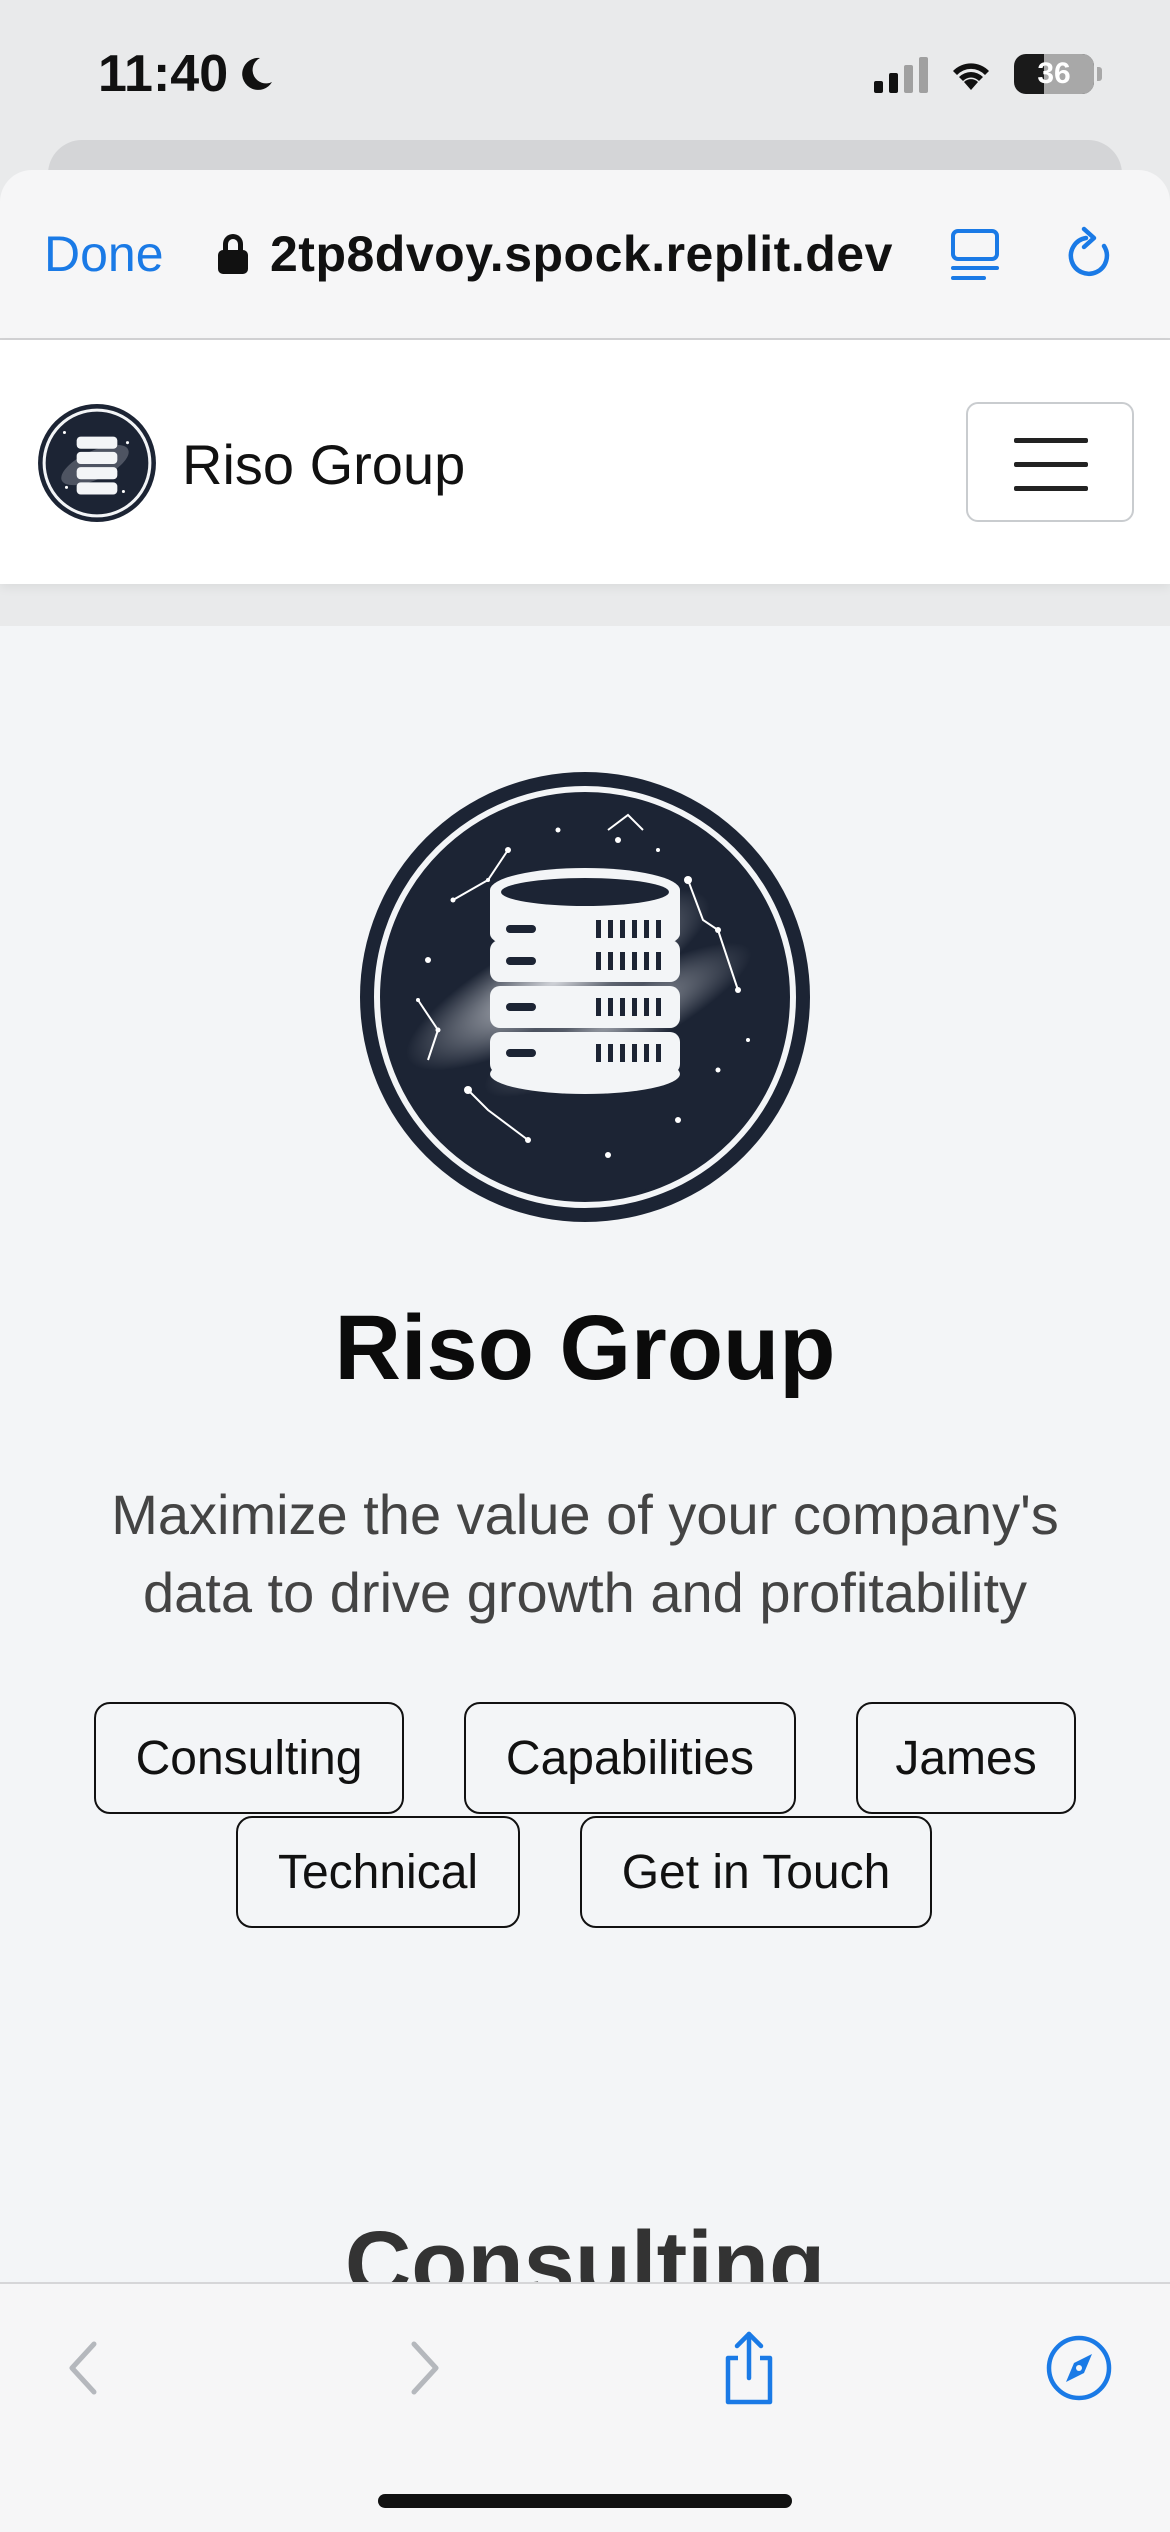 The height and width of the screenshot is (2532, 1170). I want to click on cellular-signal-icon, so click(901, 74).